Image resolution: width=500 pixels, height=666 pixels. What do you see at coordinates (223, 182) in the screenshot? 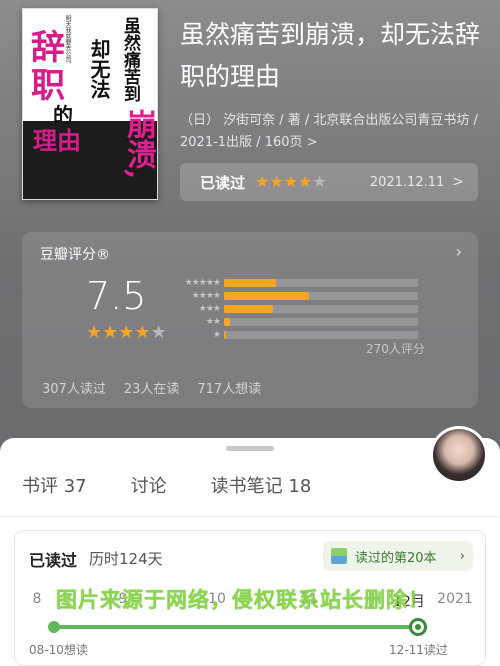
I see `read-status-label: 已读过` at bounding box center [223, 182].